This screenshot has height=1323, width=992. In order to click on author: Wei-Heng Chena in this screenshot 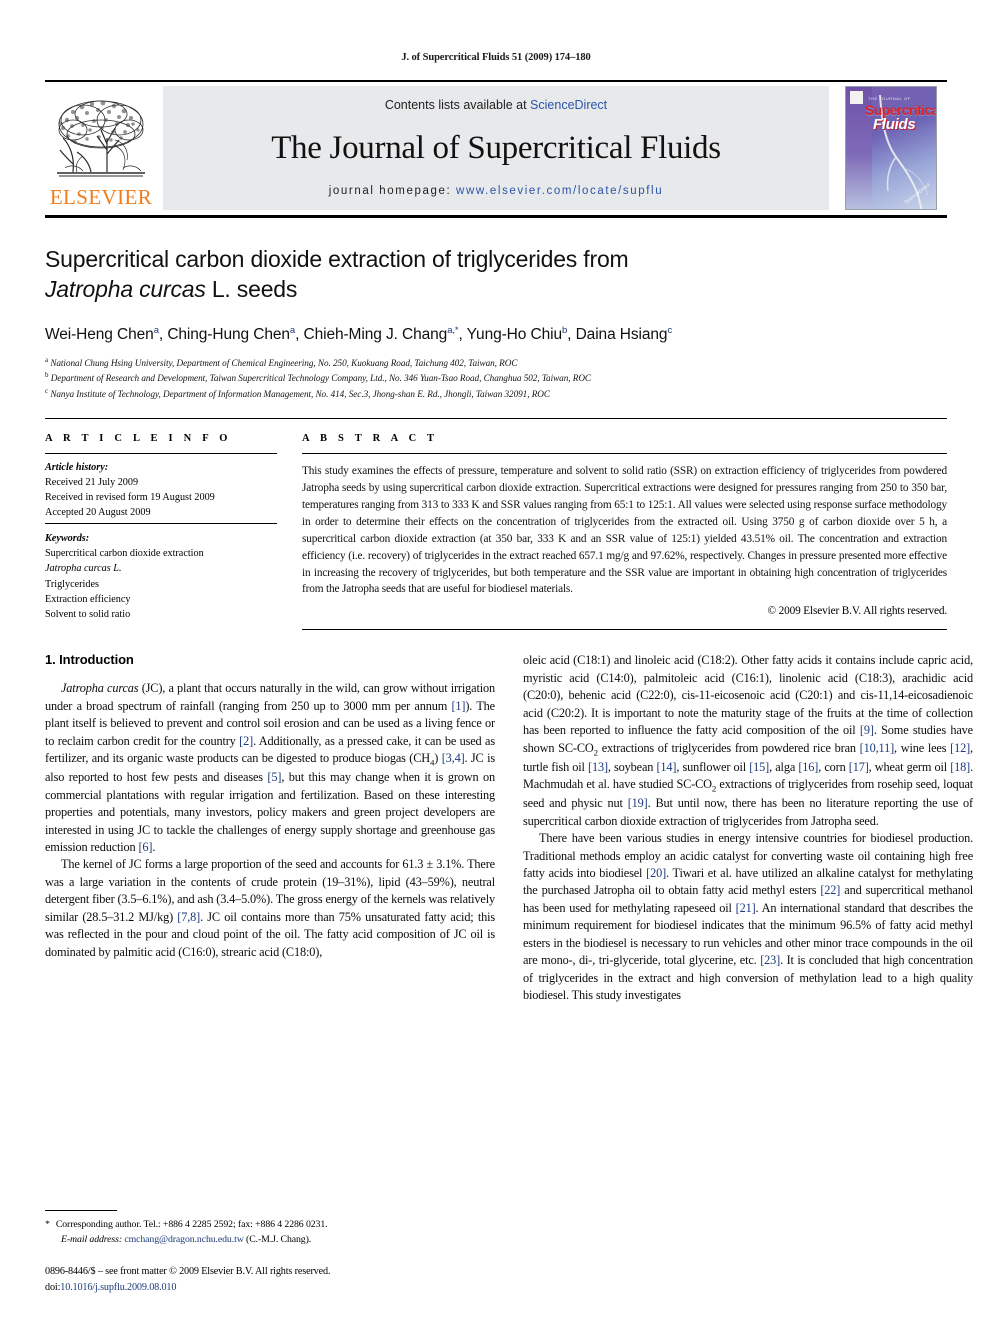, I will do `click(102, 333)`.